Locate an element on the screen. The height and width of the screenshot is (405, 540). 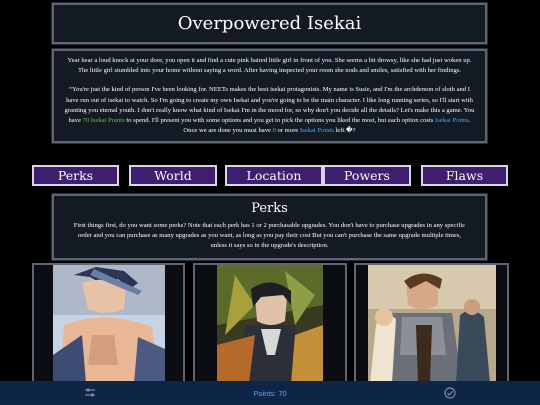
points-term-2: Isekai Points is located at coordinates (316, 131).